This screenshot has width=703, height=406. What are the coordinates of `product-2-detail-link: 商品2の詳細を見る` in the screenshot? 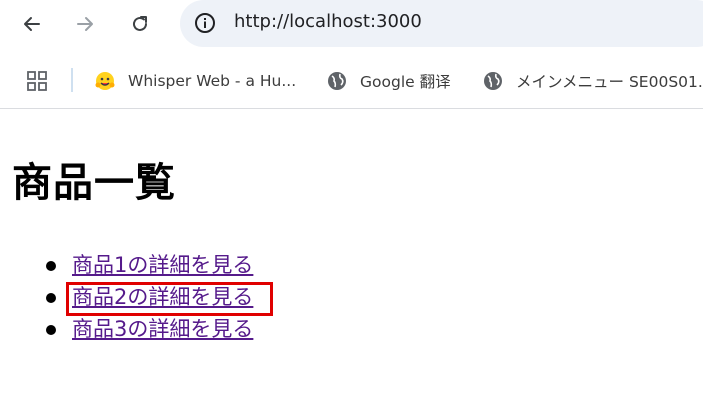 It's located at (162, 297).